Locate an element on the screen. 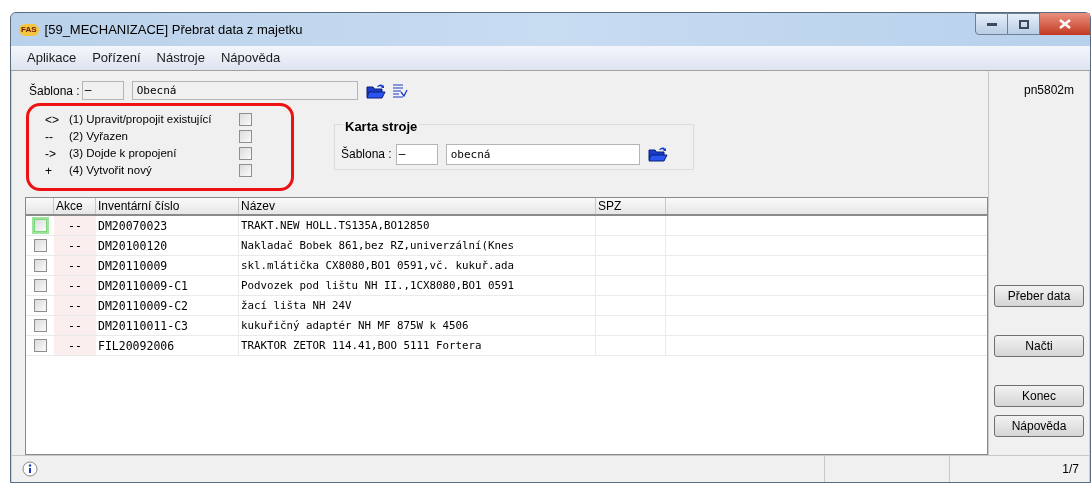 The image size is (1091, 483). table-cell: TRAKTOR ZETOR 114.41,BOO 5111 Fortera is located at coordinates (417, 345).